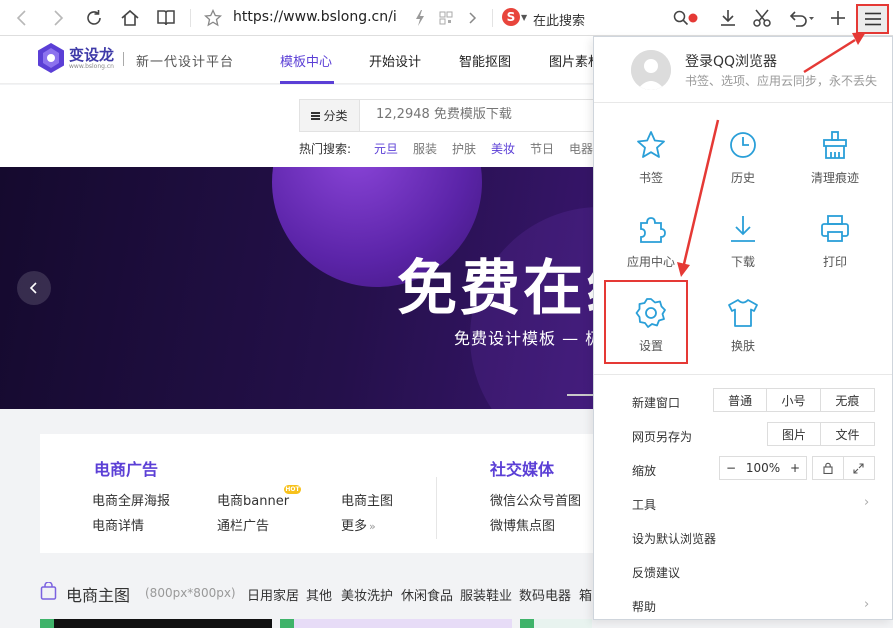 The image size is (893, 628). Describe the element at coordinates (503, 148) in the screenshot. I see `hot-tag: 美妆` at that location.